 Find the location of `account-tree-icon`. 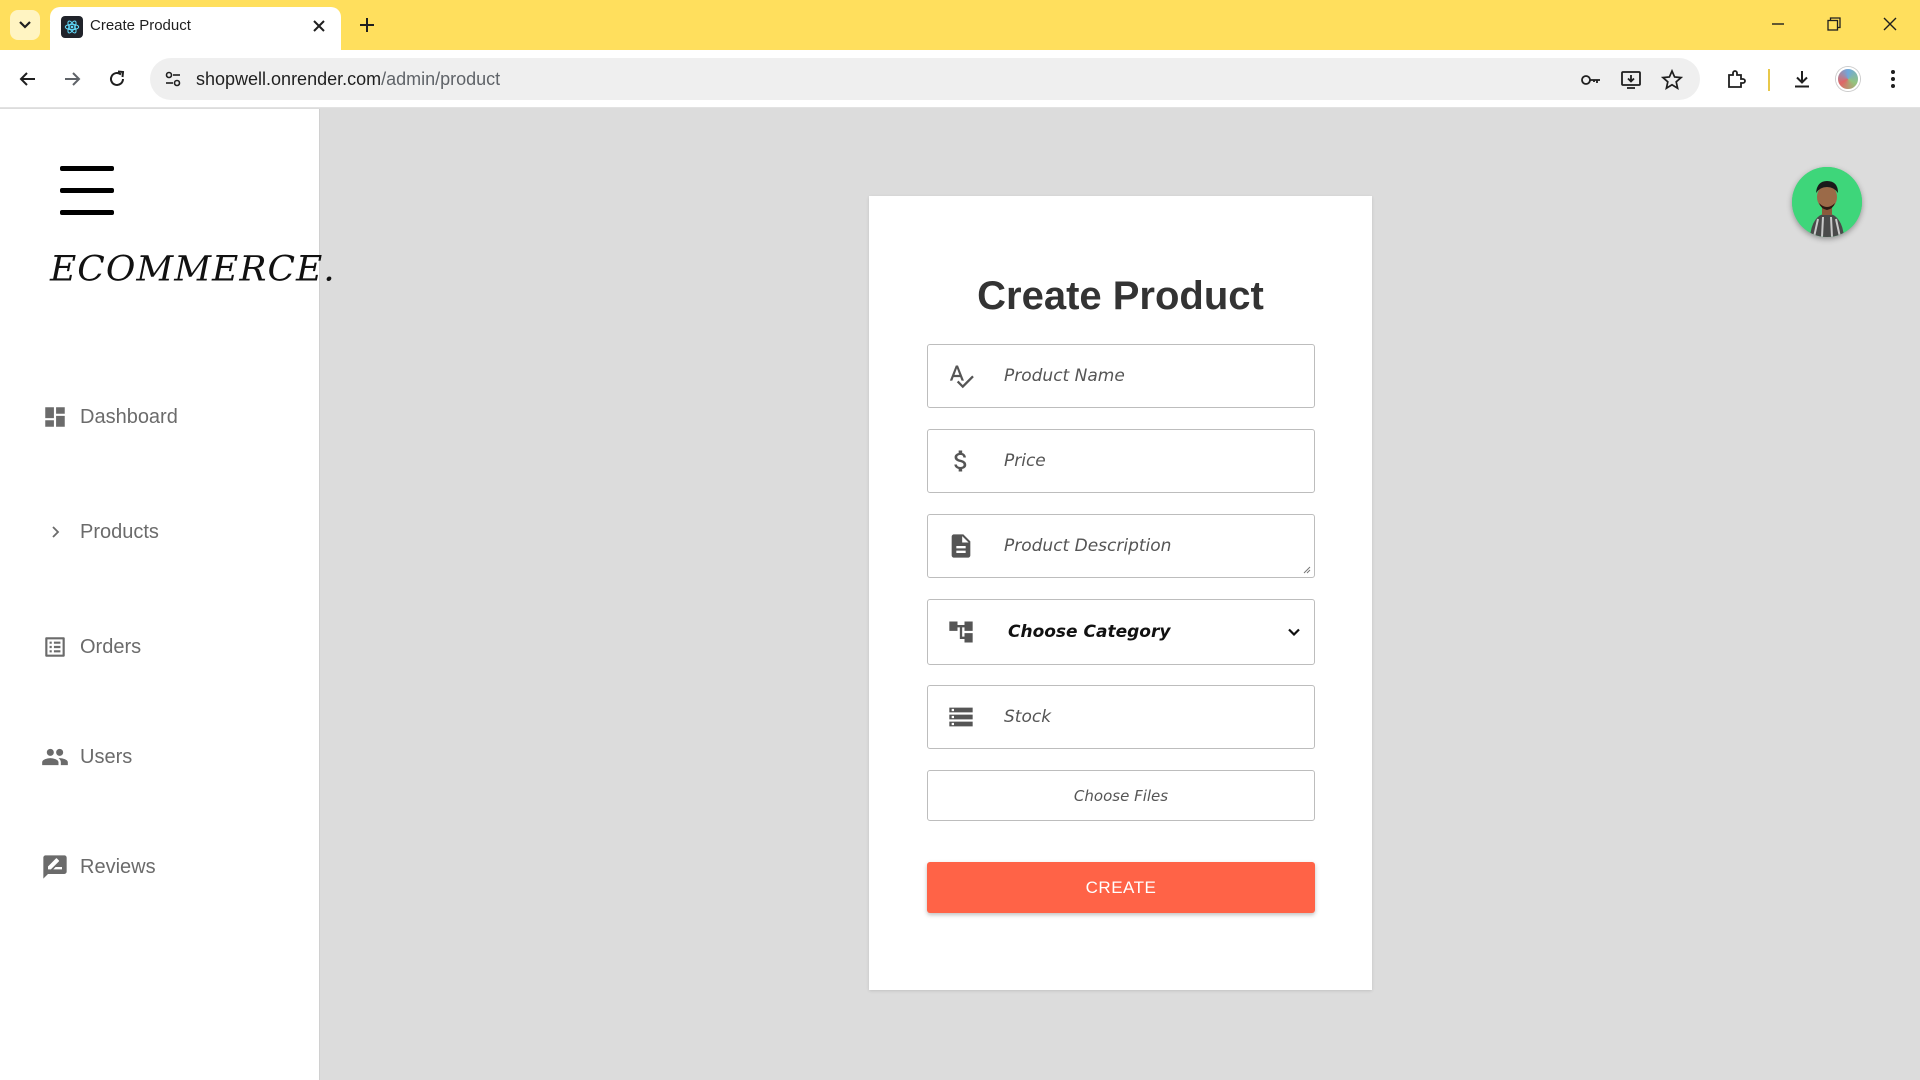

account-tree-icon is located at coordinates (961, 632).